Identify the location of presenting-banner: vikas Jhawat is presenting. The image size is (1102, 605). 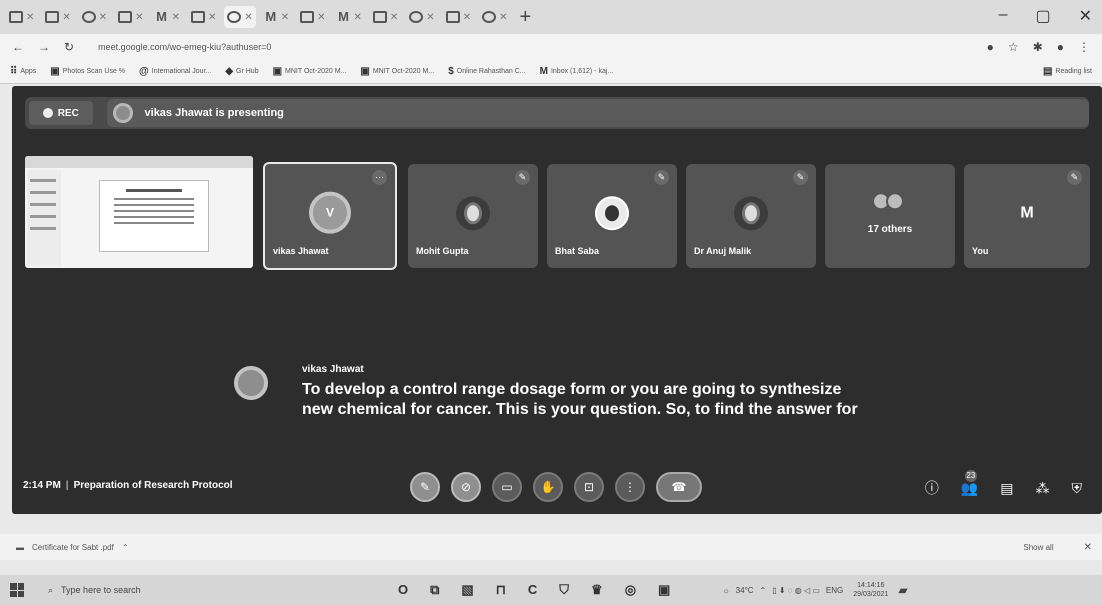
(597, 113).